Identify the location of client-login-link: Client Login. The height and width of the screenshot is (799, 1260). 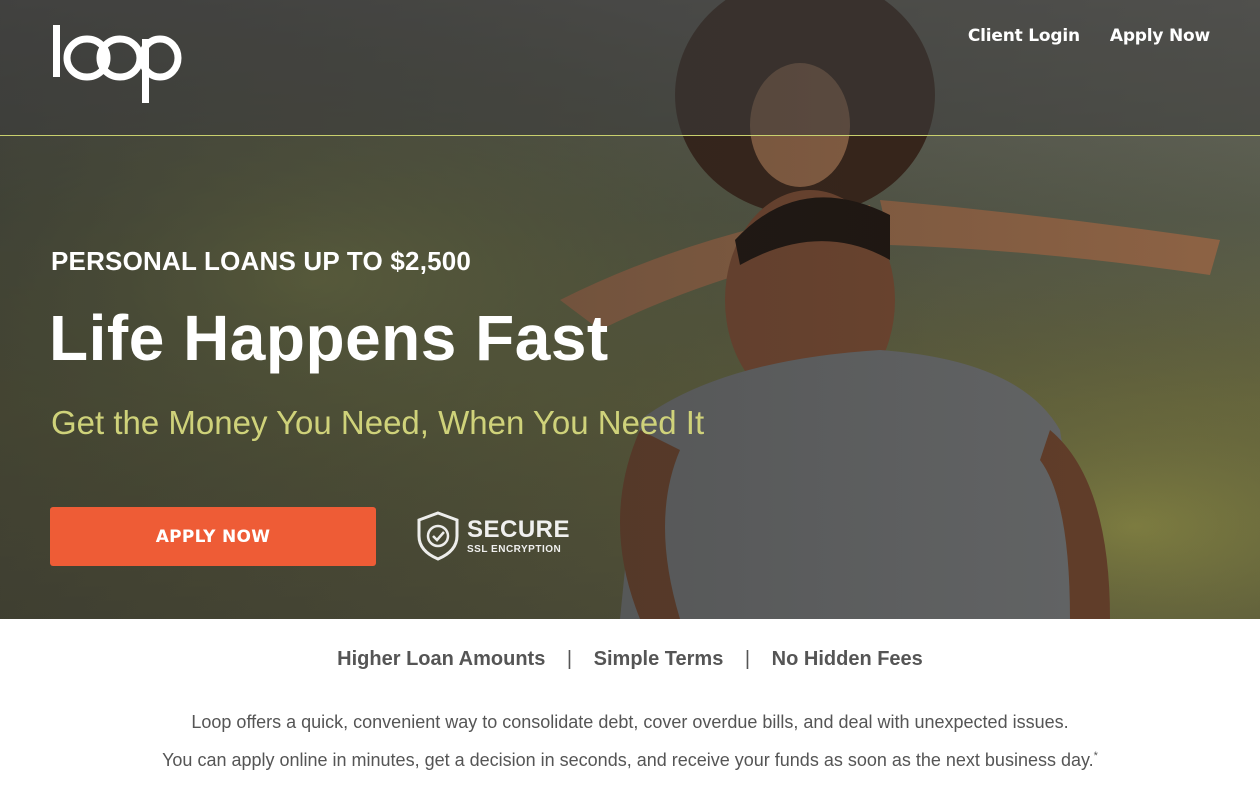
(1024, 36).